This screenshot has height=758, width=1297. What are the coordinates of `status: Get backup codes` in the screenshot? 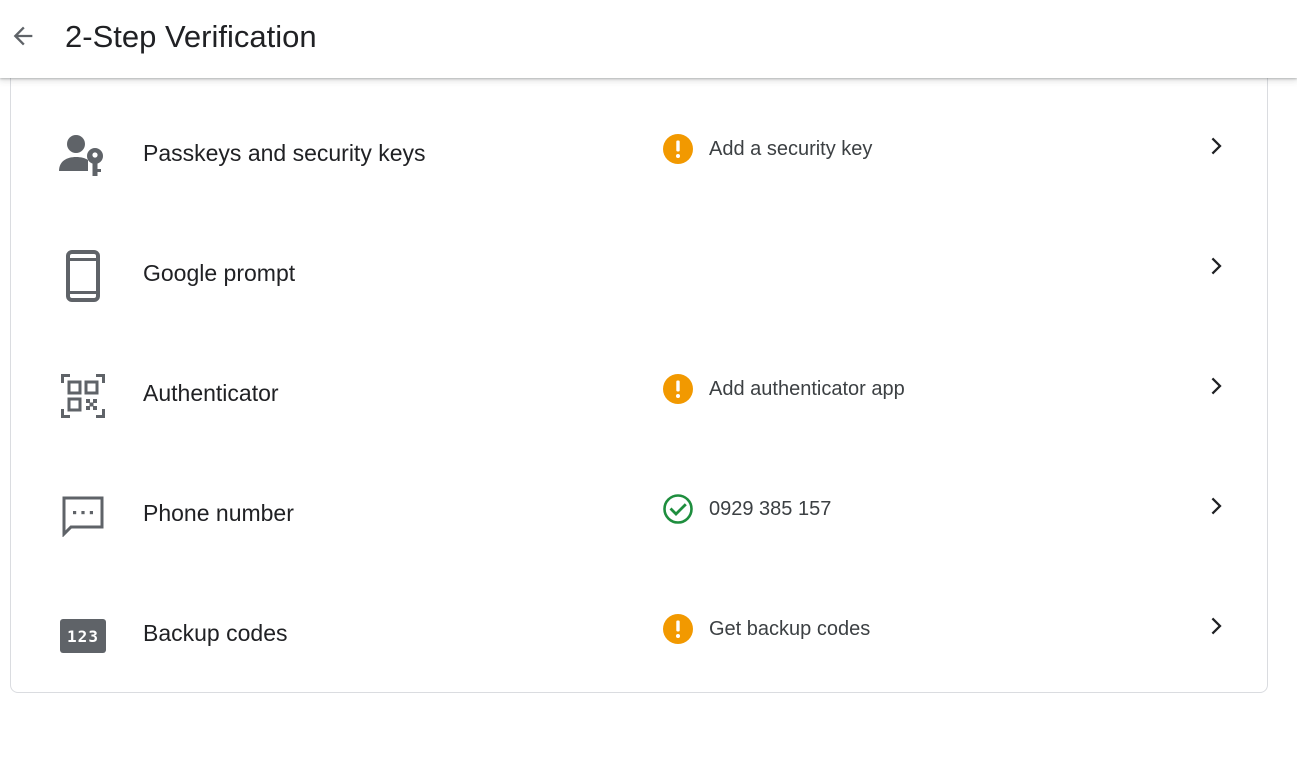 It's located at (766, 629).